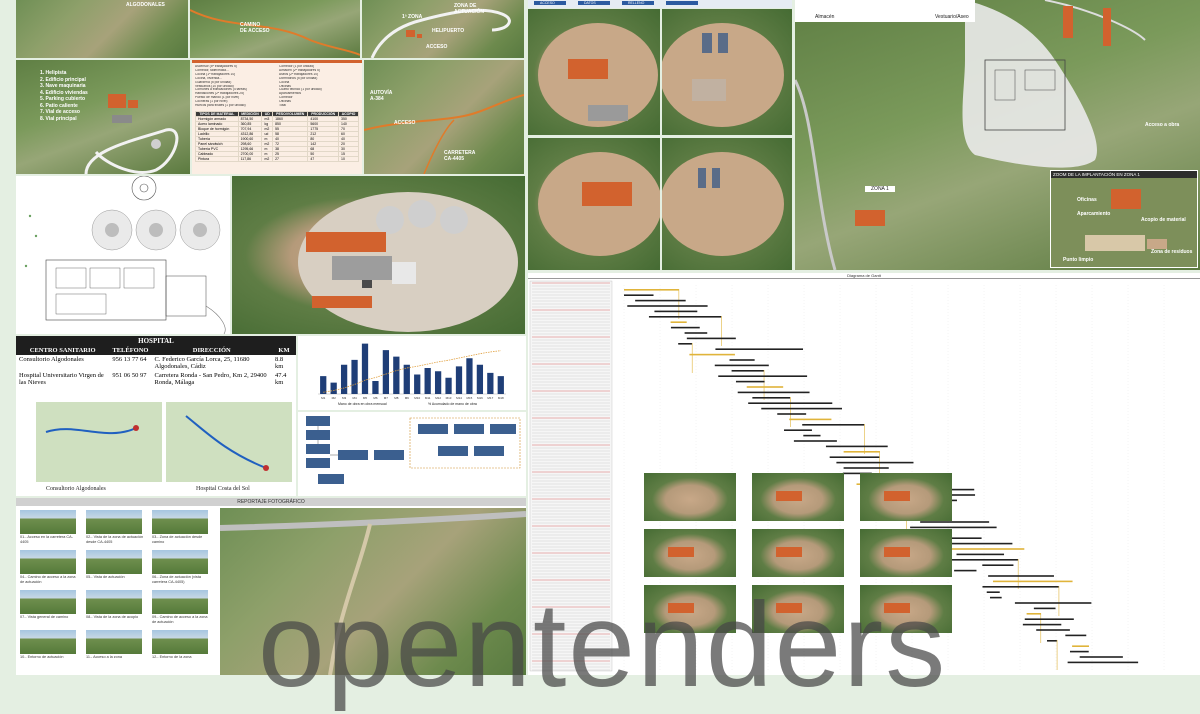 The height and width of the screenshot is (714, 1200). What do you see at coordinates (952, 17) in the screenshot?
I see `top-label-lockers: Vestuario/Aseo` at bounding box center [952, 17].